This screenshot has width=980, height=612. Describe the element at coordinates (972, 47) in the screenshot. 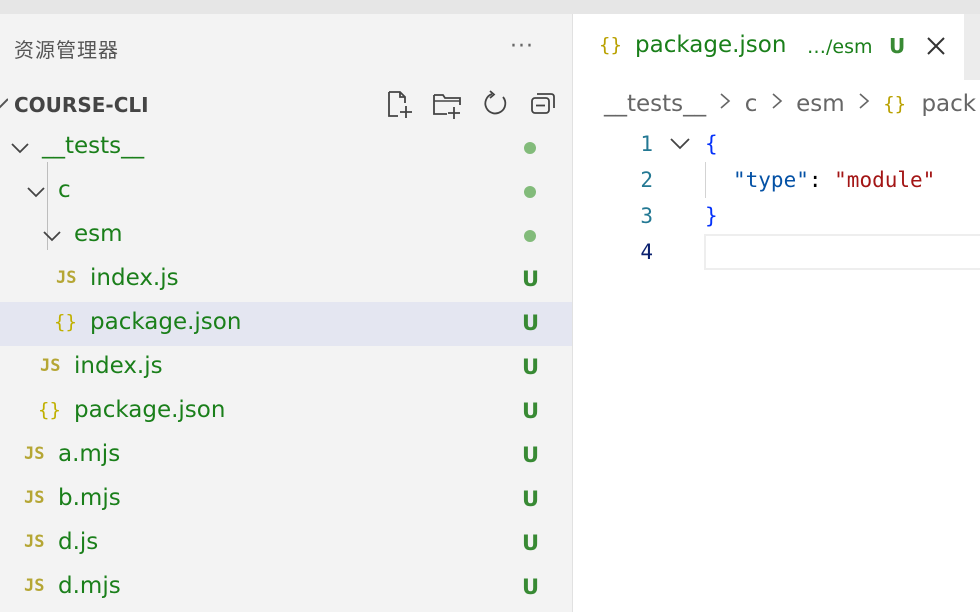

I see `tab-bar-background` at that location.